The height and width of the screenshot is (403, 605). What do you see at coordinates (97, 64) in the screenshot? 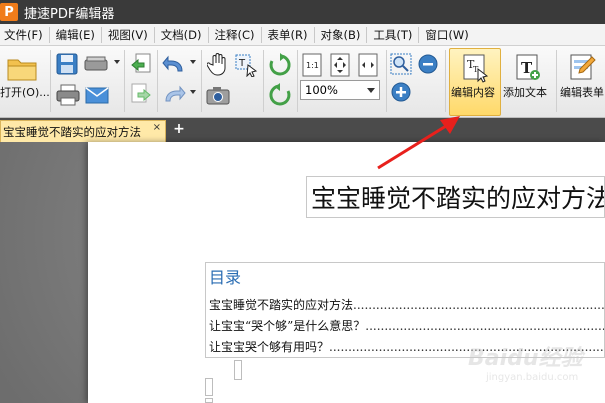
I see `scan-button` at bounding box center [97, 64].